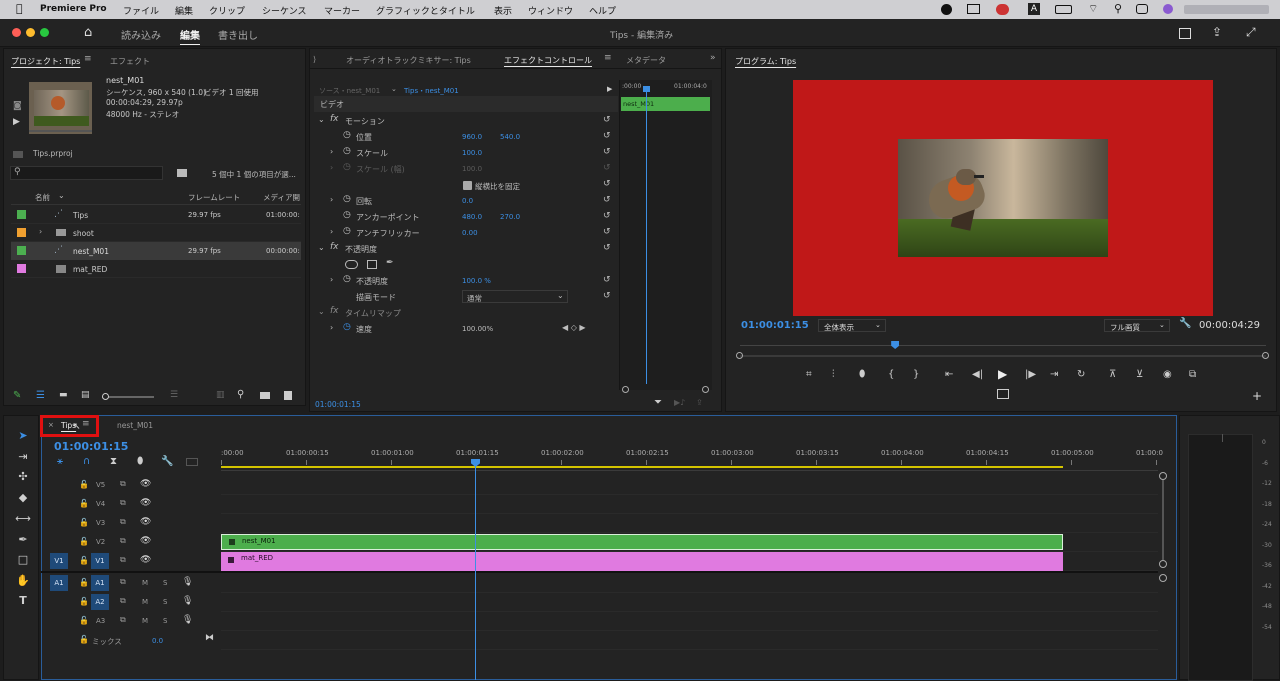 This screenshot has width=1280, height=681. What do you see at coordinates (23, 499) in the screenshot?
I see `razor-tool-icon: ◆` at bounding box center [23, 499].